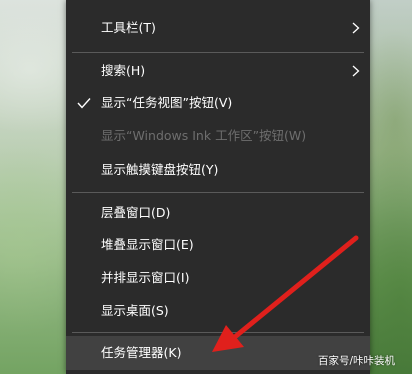 This screenshot has height=374, width=412. Describe the element at coordinates (218, 213) in the screenshot. I see `menu-item-cascade-windows: 层叠窗口(D)` at that location.